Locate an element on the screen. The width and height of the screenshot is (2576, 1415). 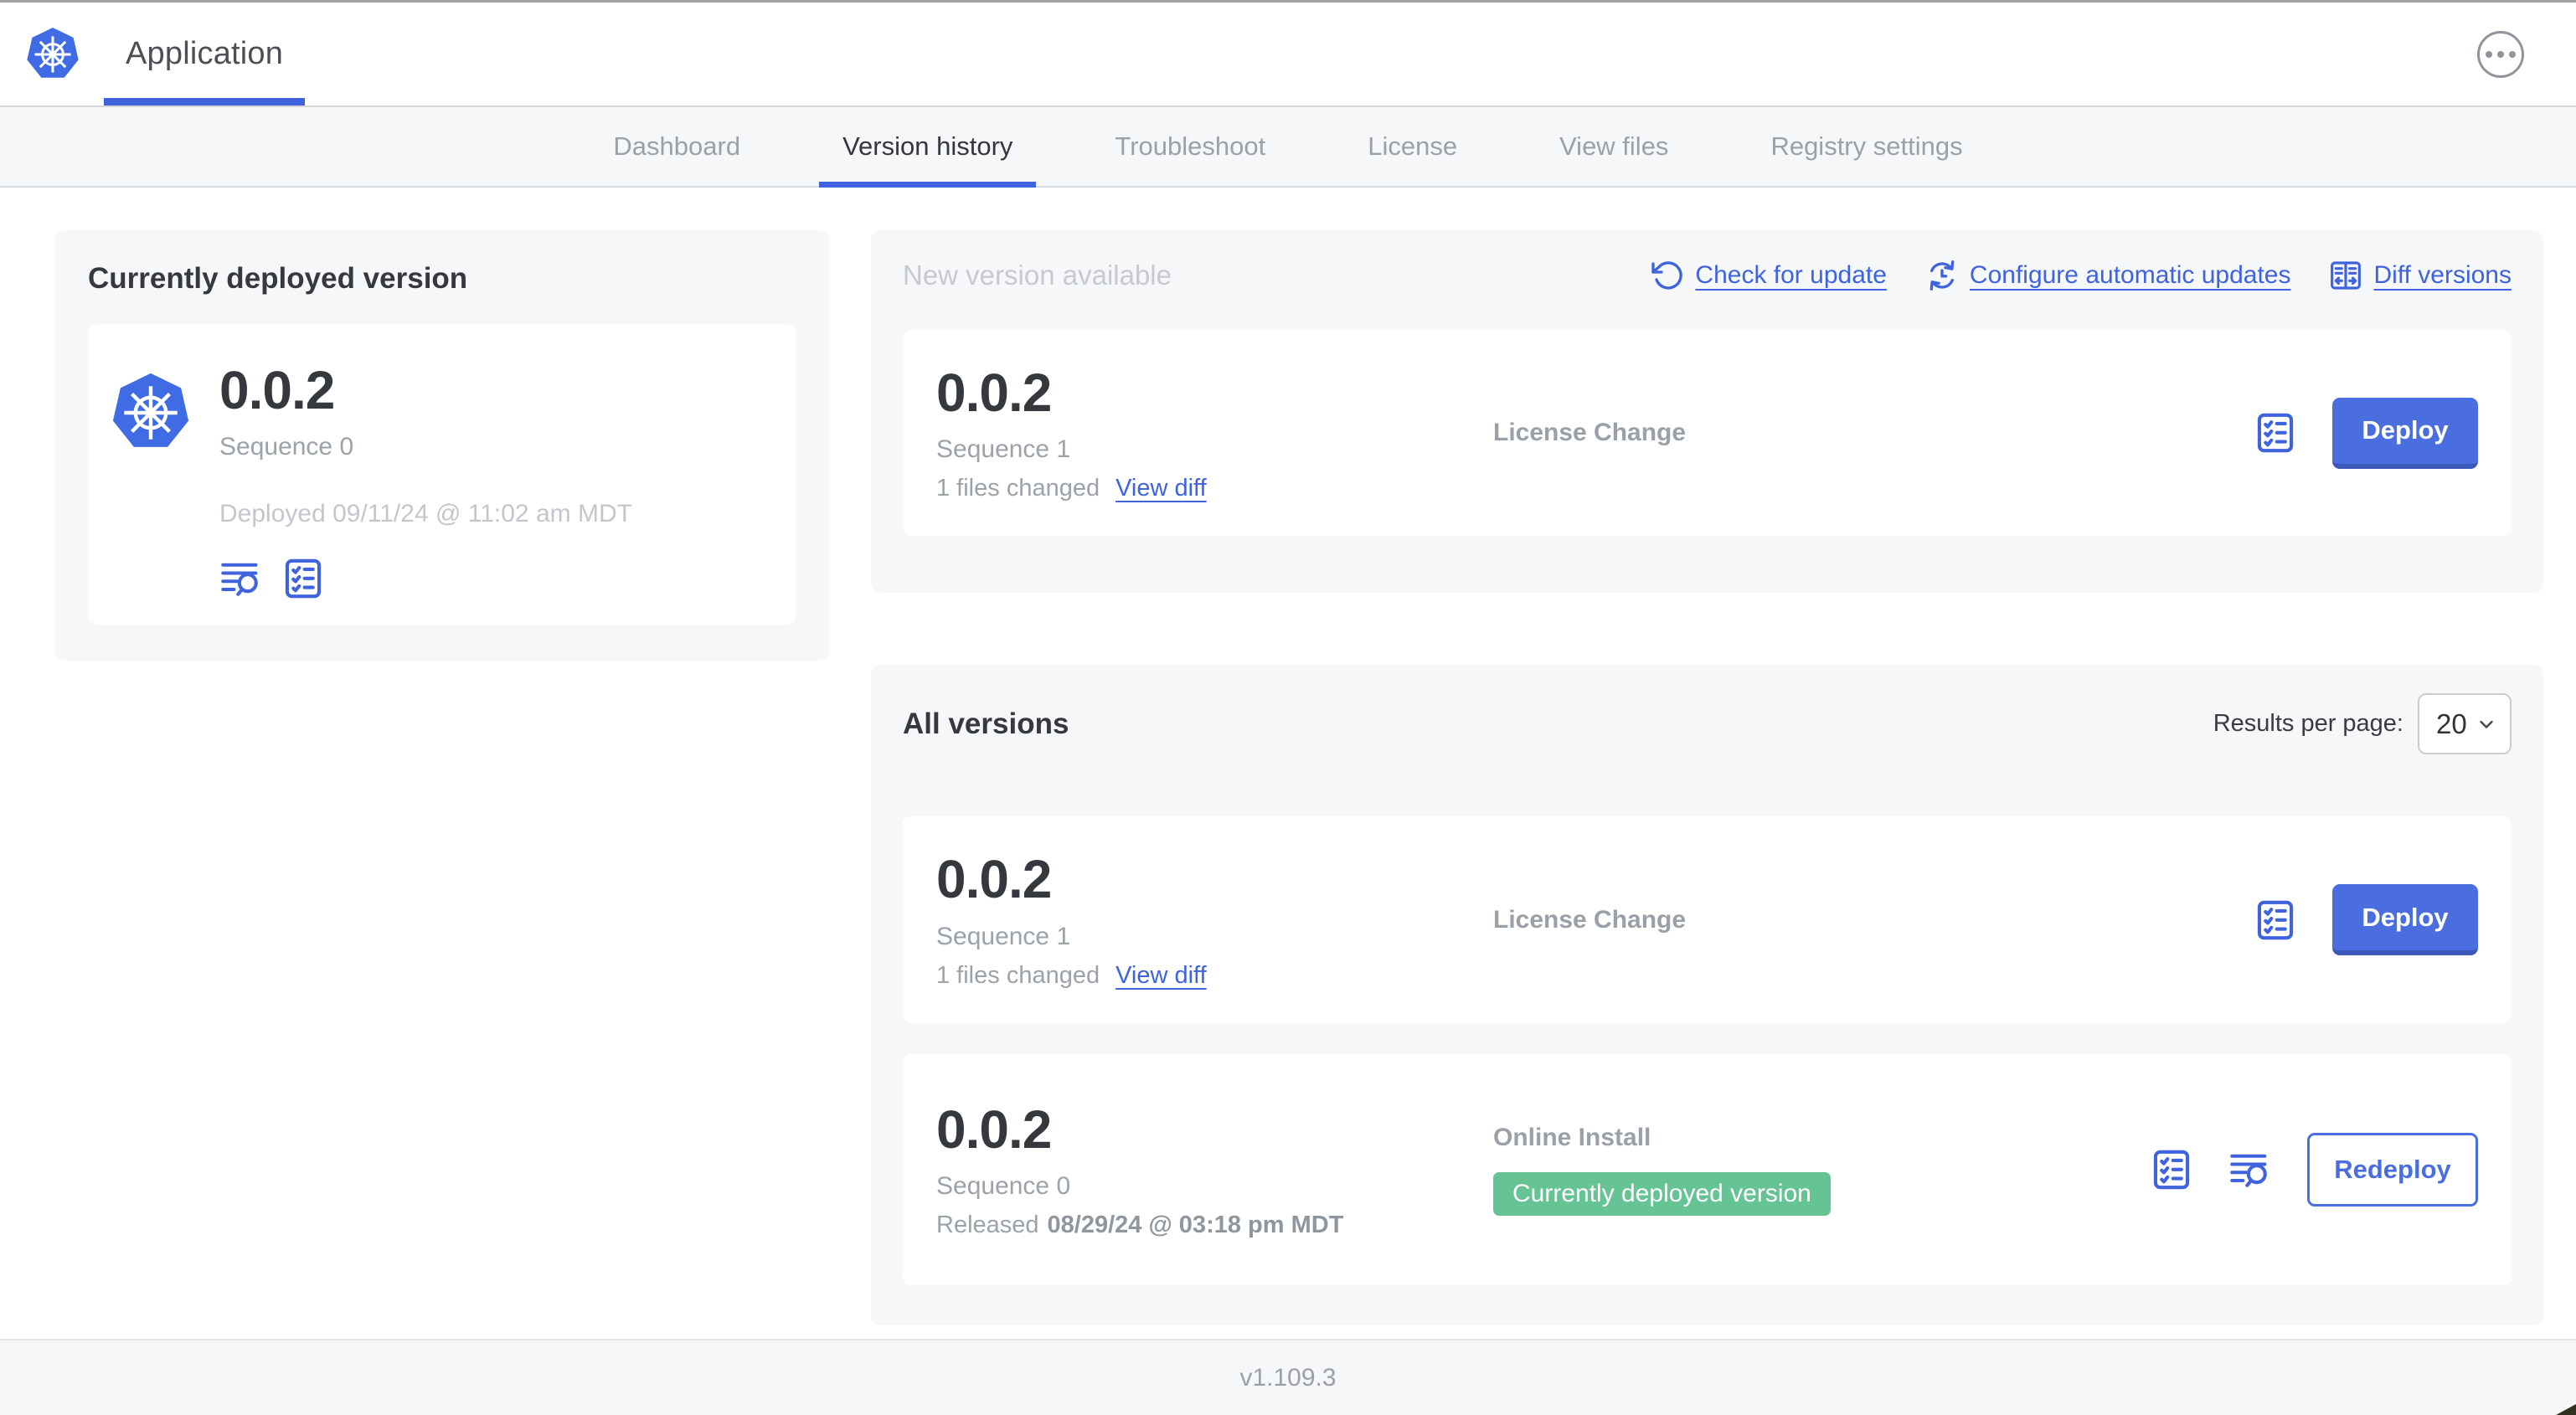
check-for-update-link: Check for update is located at coordinates (1769, 275).